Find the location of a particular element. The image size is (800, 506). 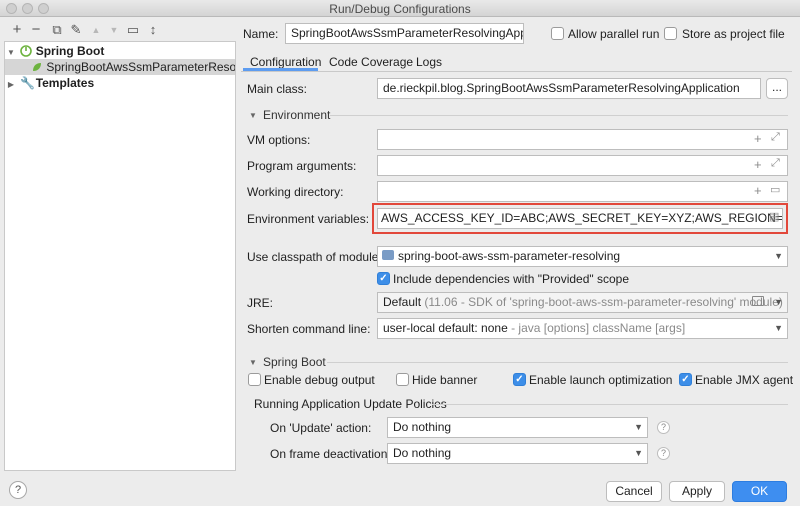

on-frame-value: Do nothing is located at coordinates (422, 453).